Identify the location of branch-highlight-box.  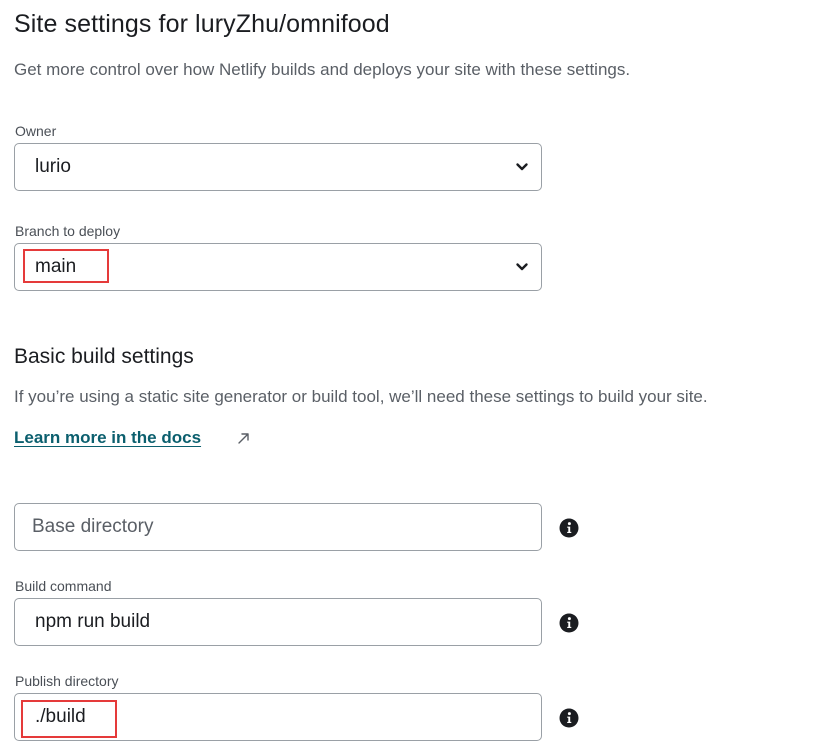
(66, 266).